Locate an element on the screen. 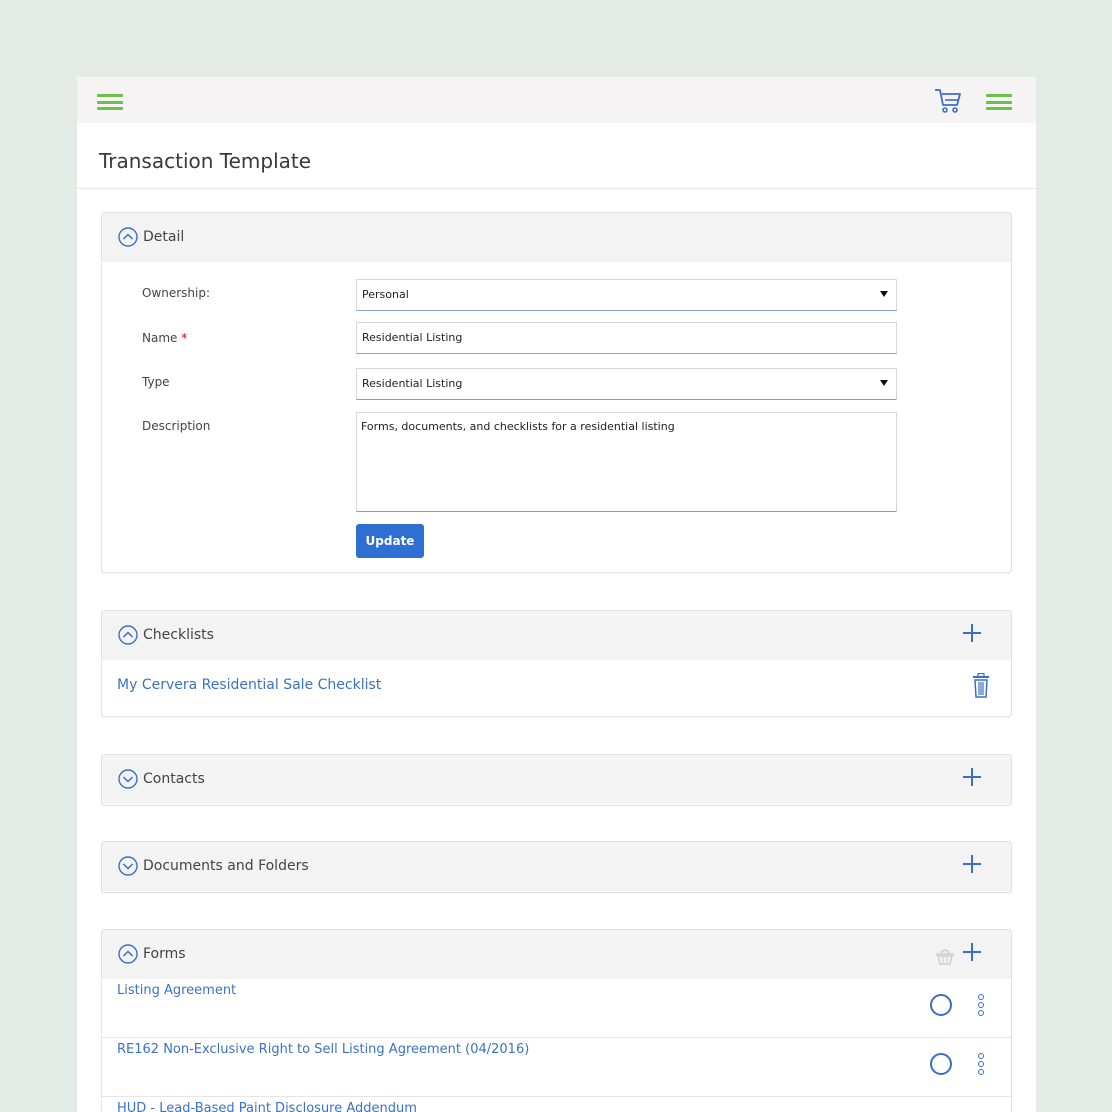 The height and width of the screenshot is (1112, 1112). form-item: Listing Agreement is located at coordinates (556, 1008).